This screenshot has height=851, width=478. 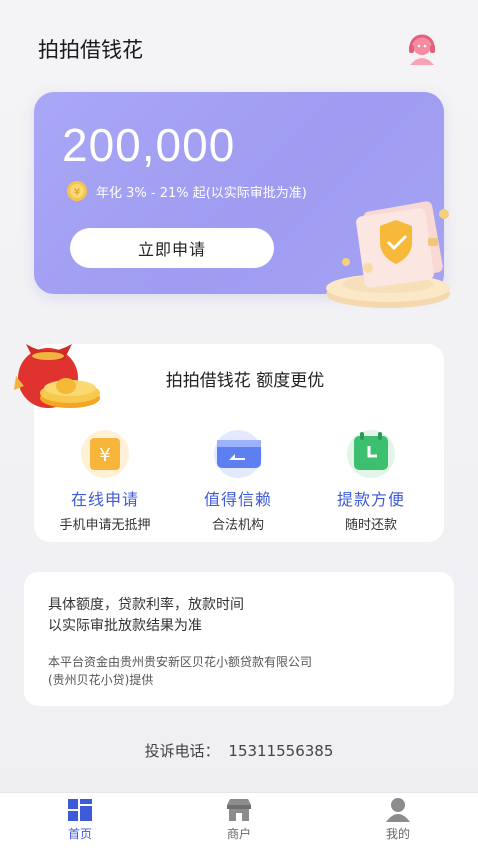 I want to click on feature-online-apply: ¥ 在线申请 手机申请无抵押, so click(x=105, y=478).